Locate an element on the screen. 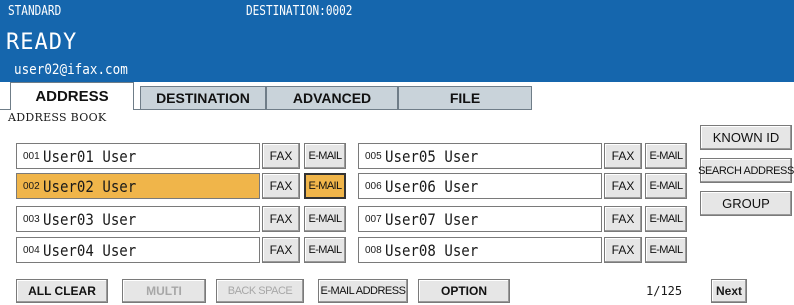 This screenshot has height=305, width=794. entry-number: 003 is located at coordinates (31, 219).